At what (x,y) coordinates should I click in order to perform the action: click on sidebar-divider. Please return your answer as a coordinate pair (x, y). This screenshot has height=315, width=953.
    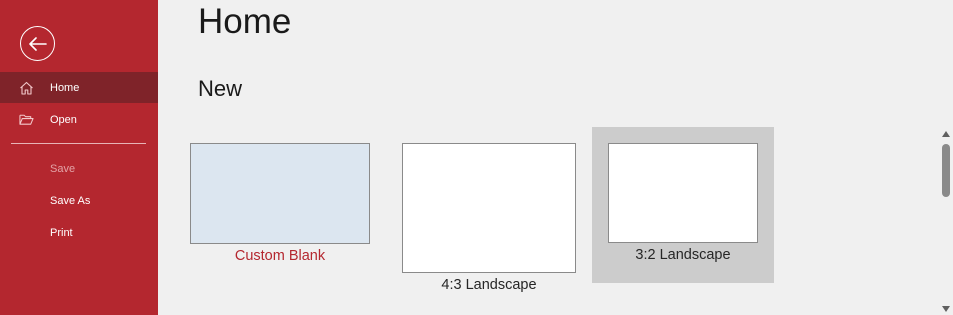
    Looking at the image, I should click on (78, 143).